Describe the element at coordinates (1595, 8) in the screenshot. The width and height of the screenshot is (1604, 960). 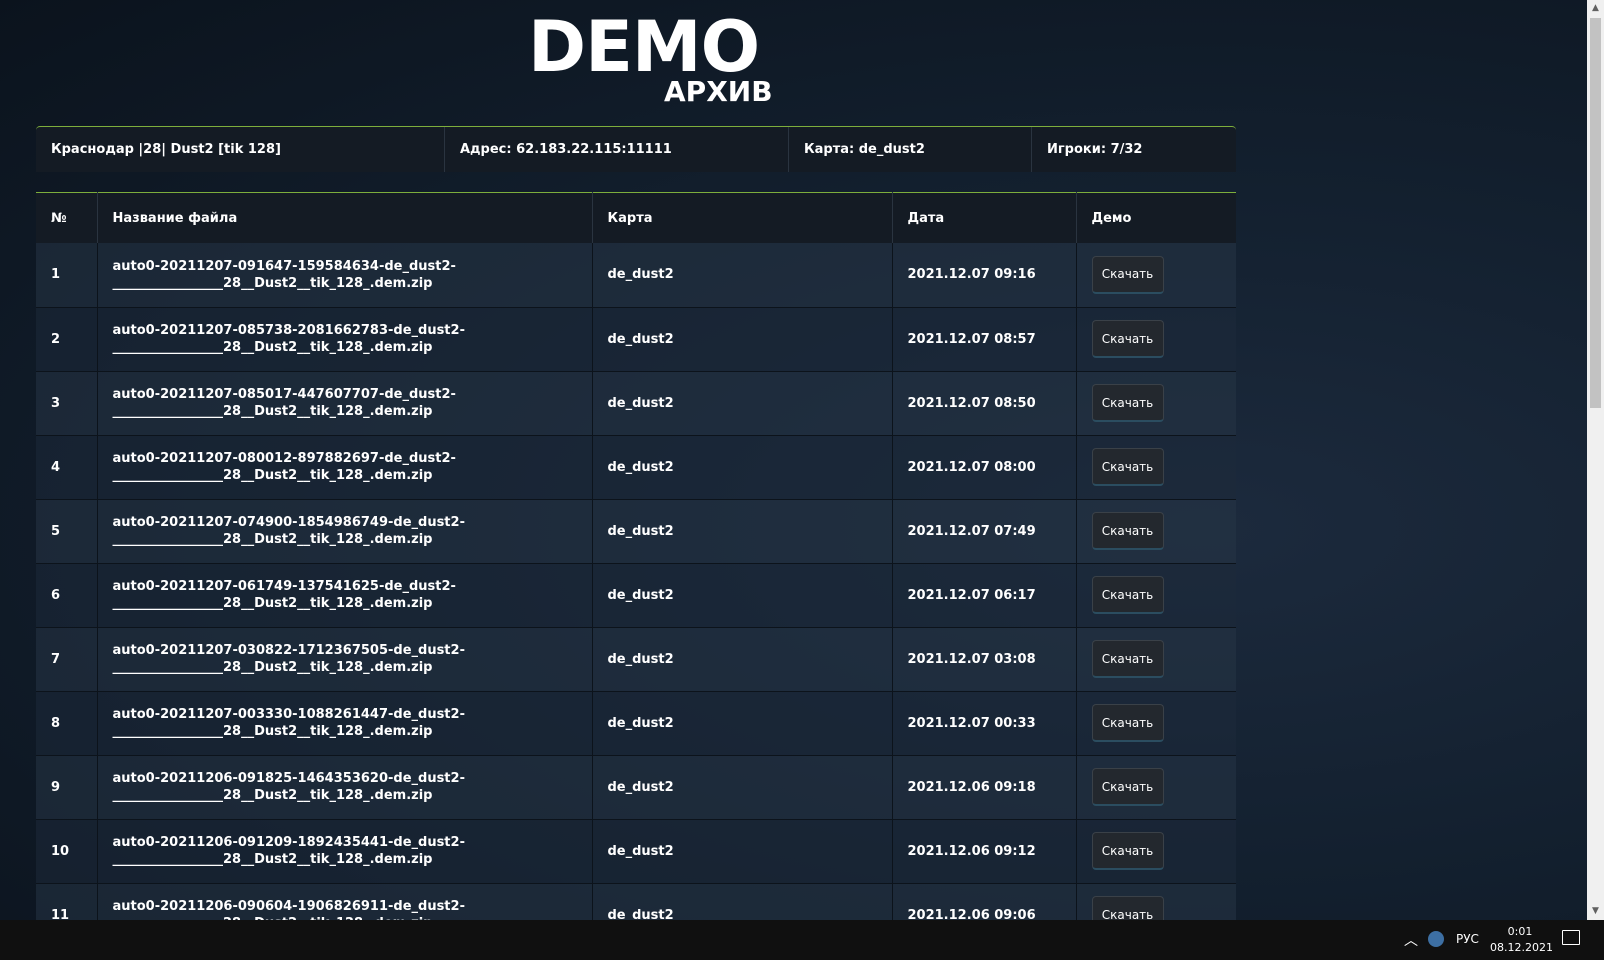
I see `scroll-up-arrow-icon: ▲` at that location.